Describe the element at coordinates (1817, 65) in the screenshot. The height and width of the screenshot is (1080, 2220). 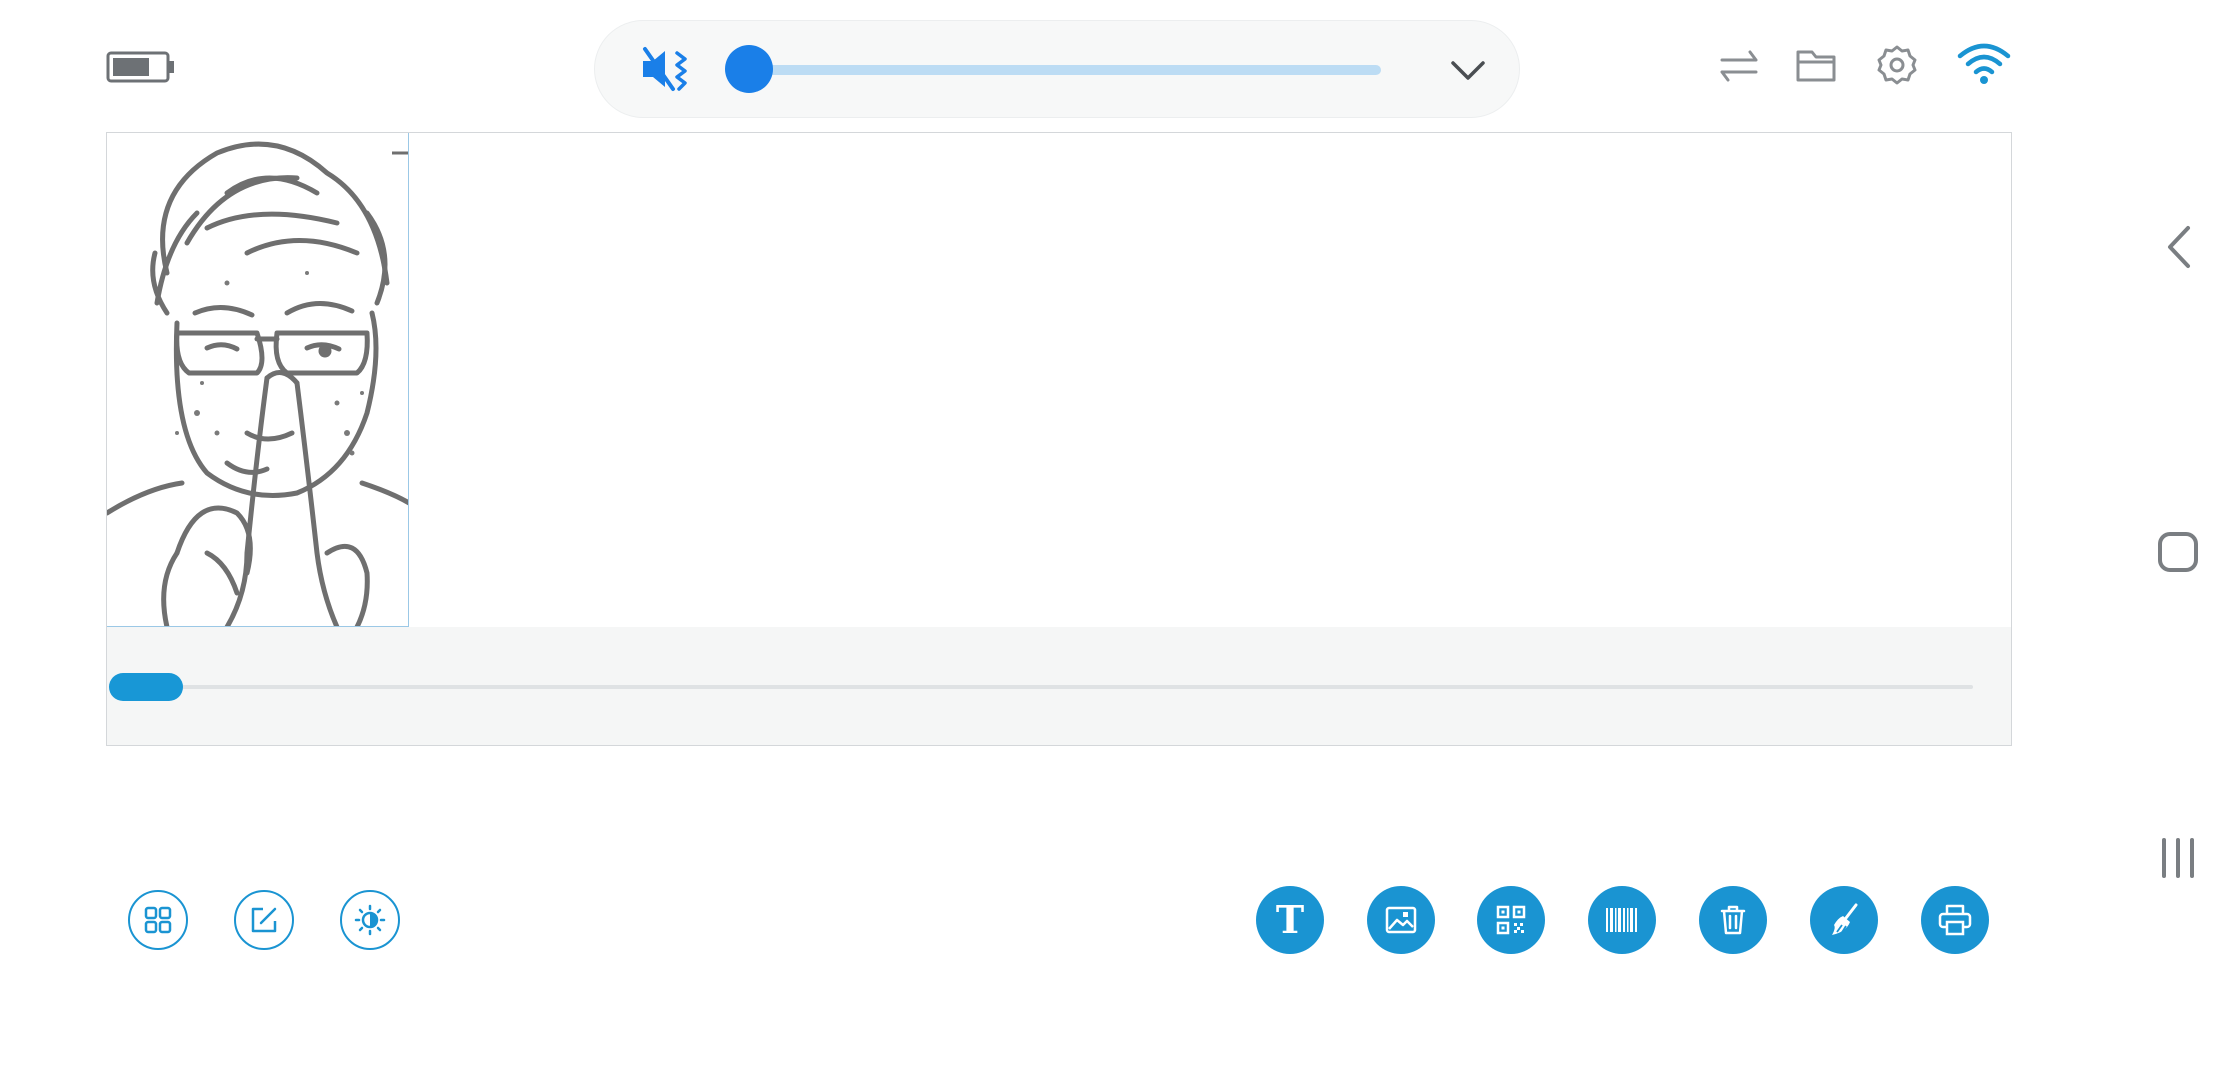
I see `folder-icon` at that location.